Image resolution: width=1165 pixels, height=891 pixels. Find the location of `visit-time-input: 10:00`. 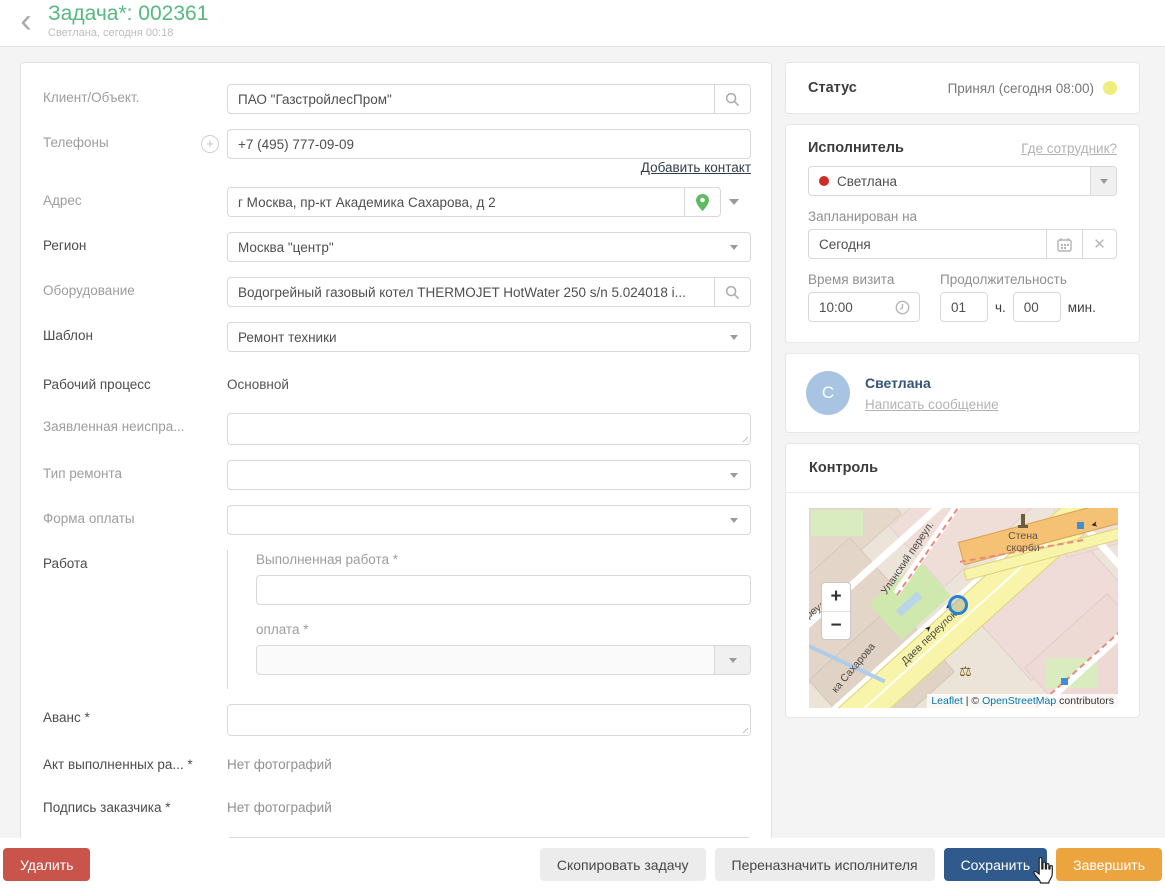

visit-time-input: 10:00 is located at coordinates (864, 307).